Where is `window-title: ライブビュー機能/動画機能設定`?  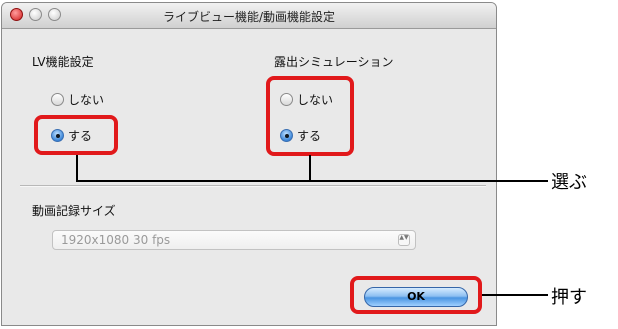 window-title: ライブビュー機能/動画機能設定 is located at coordinates (249, 17).